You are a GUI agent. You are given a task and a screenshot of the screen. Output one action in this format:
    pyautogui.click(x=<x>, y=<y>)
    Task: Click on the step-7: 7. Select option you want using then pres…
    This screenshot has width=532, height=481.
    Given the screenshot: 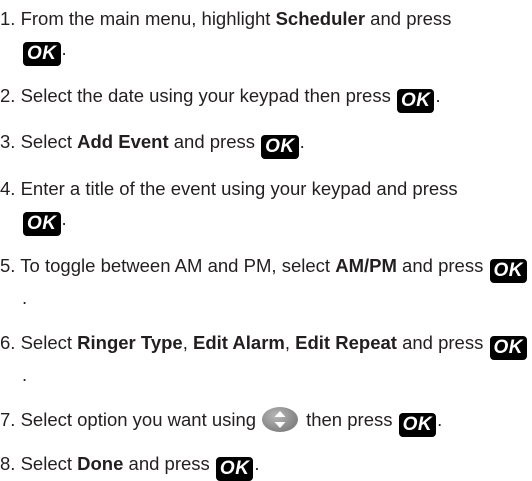 What is the action you would take?
    pyautogui.click(x=264, y=421)
    